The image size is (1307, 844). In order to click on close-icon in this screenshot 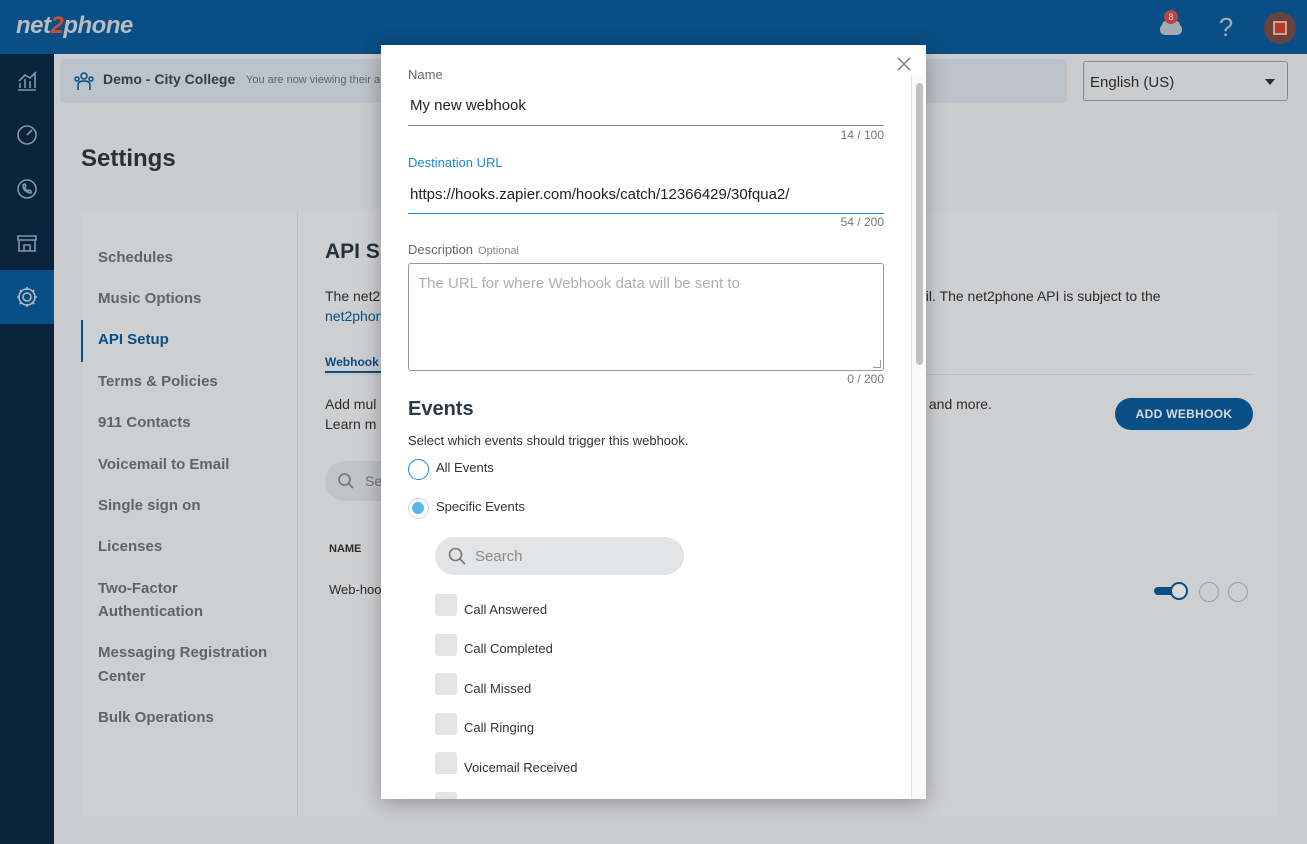, I will do `click(904, 64)`.